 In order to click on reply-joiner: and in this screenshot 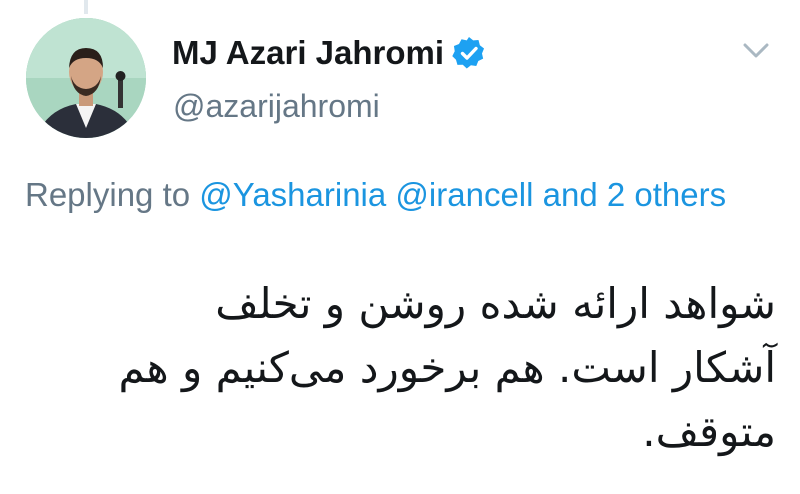, I will do `click(570, 194)`.